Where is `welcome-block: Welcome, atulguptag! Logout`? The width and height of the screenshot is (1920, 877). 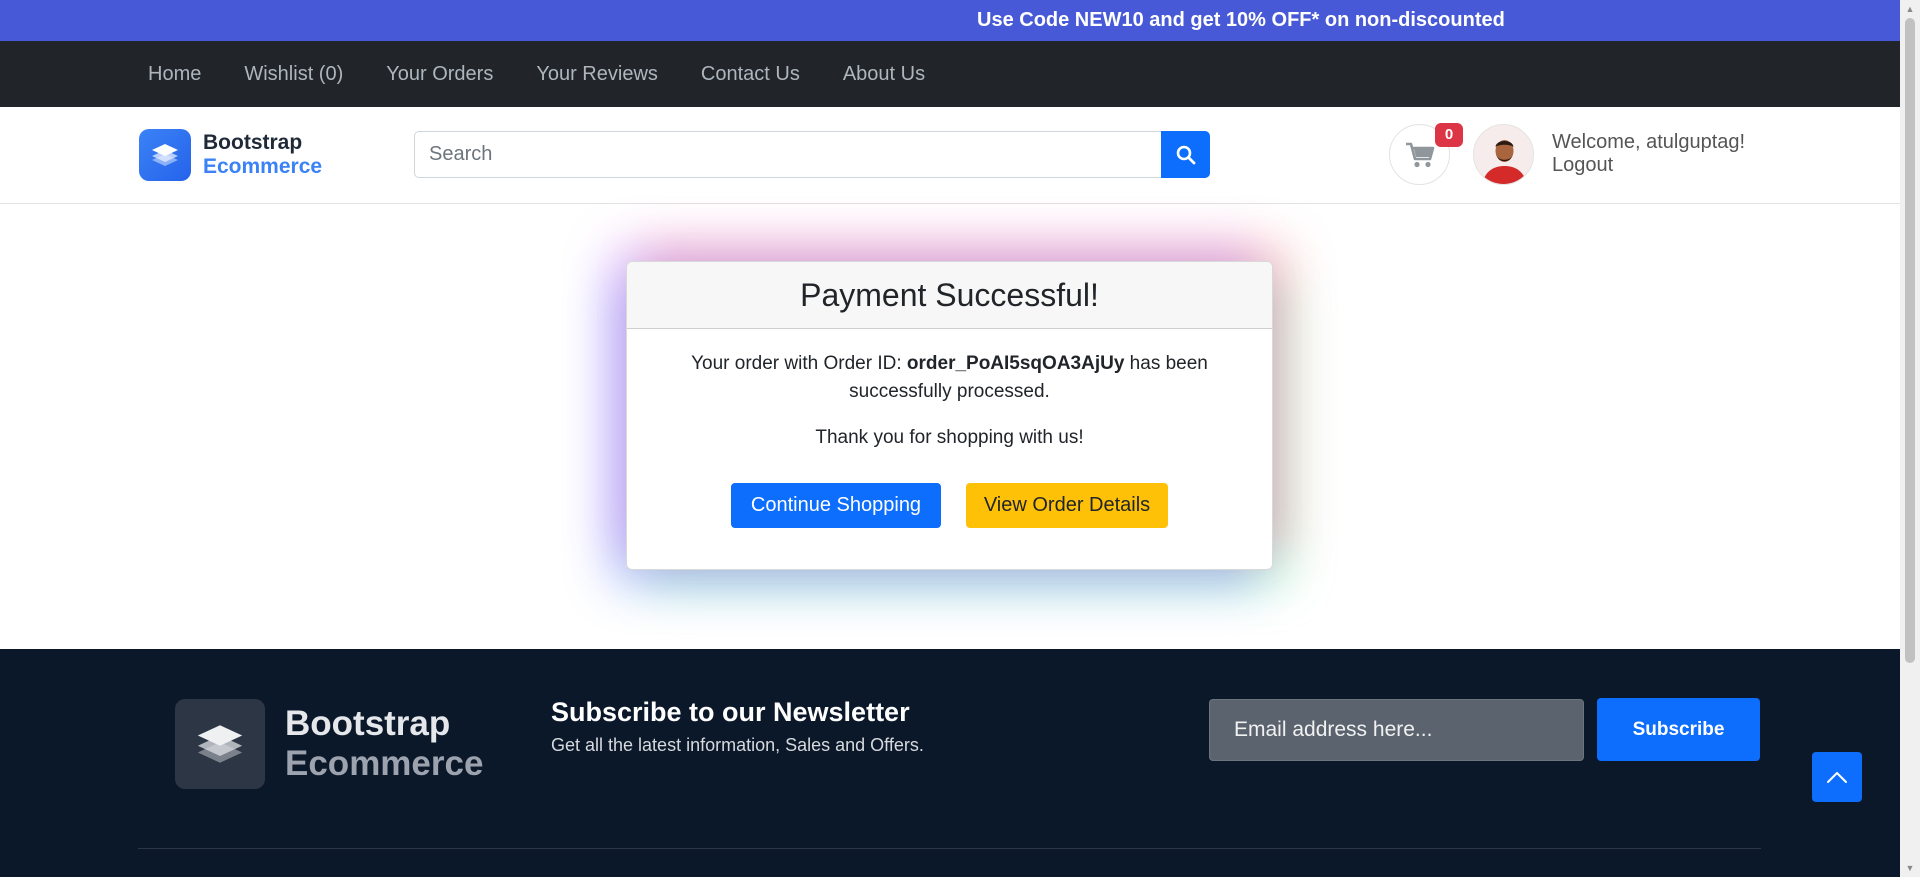 welcome-block: Welcome, atulguptag! Logout is located at coordinates (1648, 154).